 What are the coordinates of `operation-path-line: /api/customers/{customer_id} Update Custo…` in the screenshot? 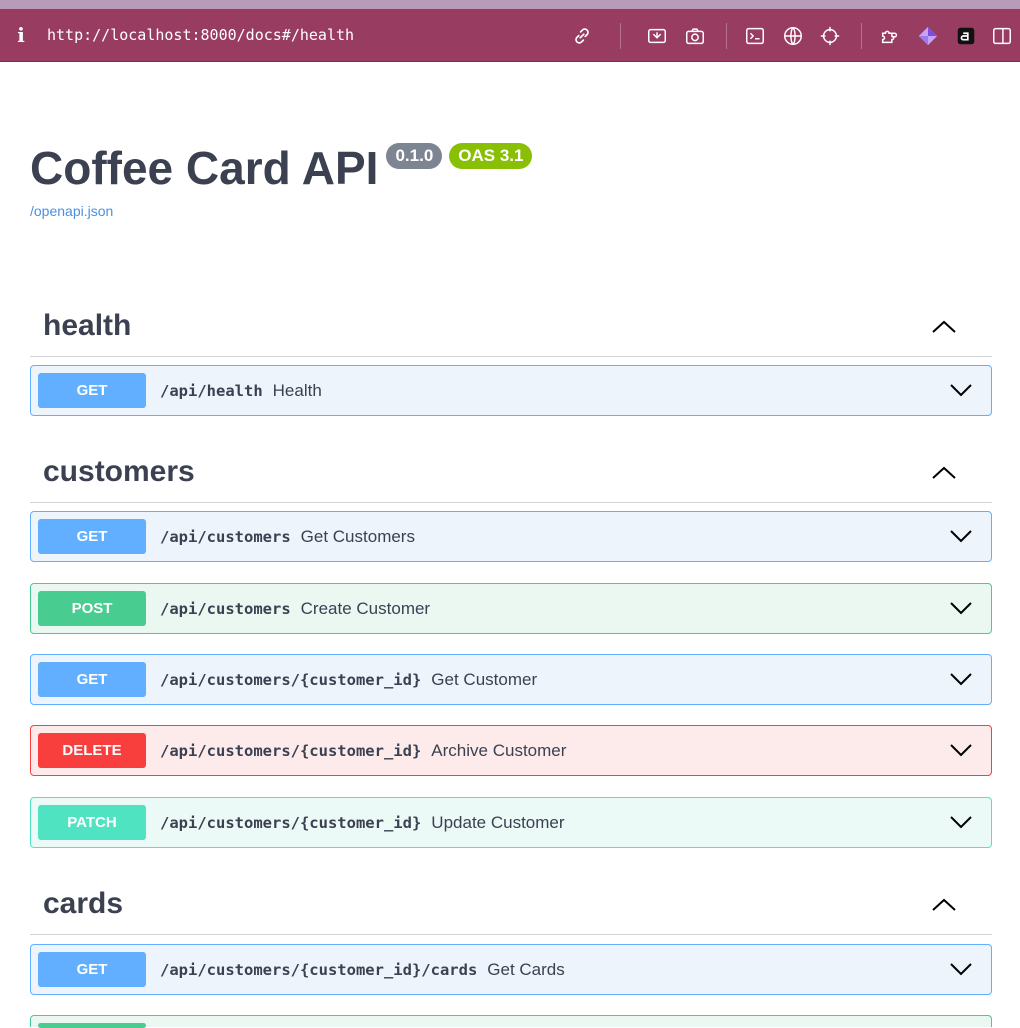 It's located at (362, 822).